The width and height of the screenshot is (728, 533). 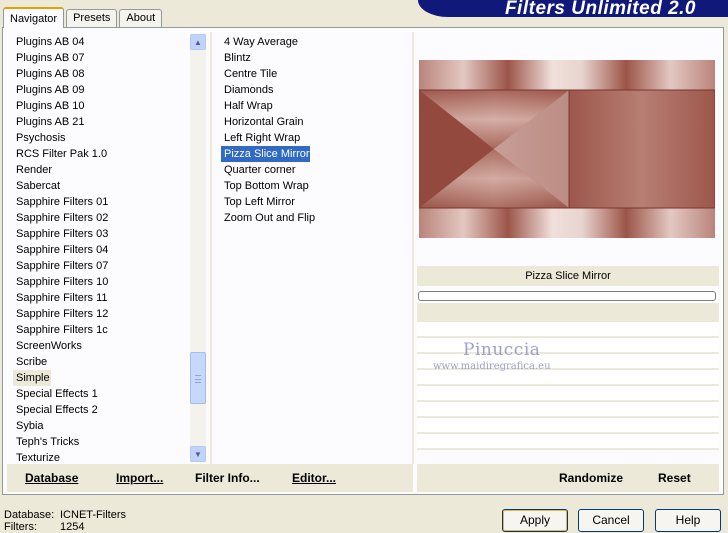 I want to click on chevron-down-icon: ▼, so click(x=198, y=454).